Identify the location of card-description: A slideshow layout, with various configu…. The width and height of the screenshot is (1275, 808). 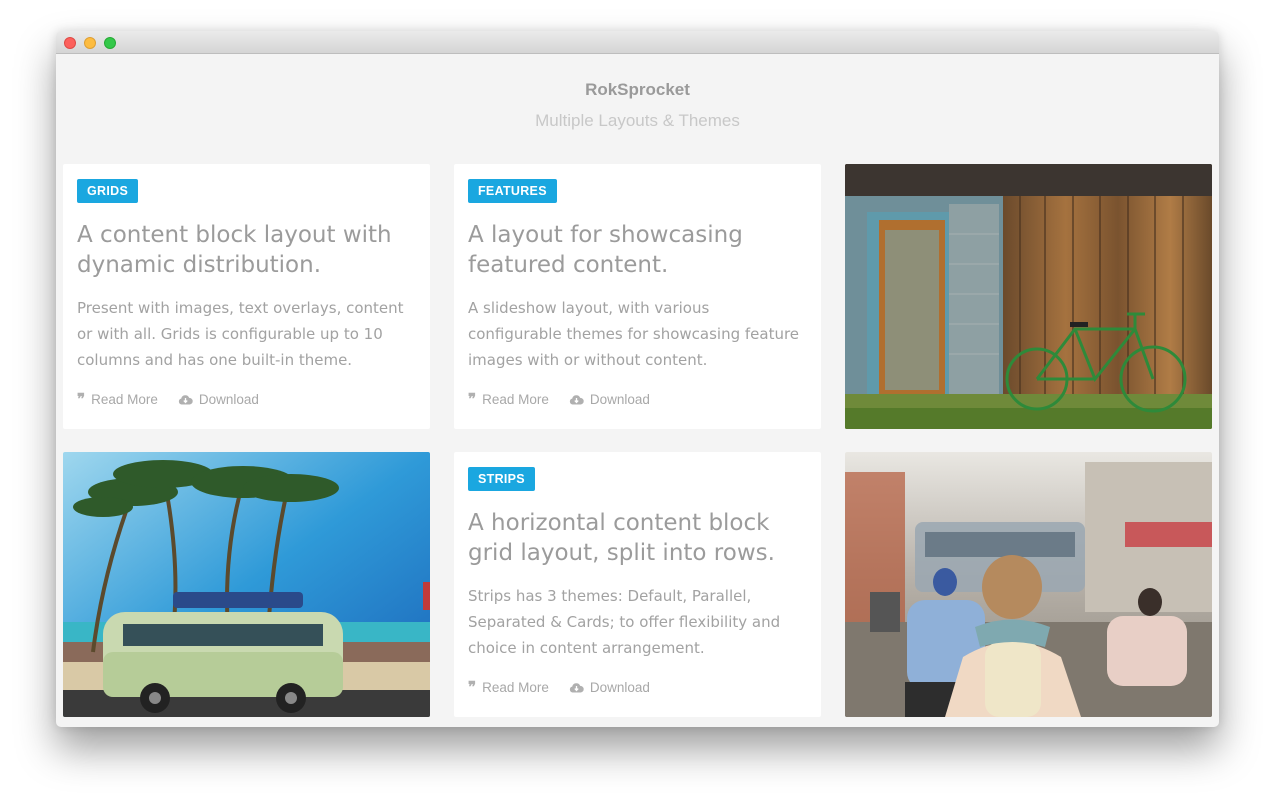
(634, 334).